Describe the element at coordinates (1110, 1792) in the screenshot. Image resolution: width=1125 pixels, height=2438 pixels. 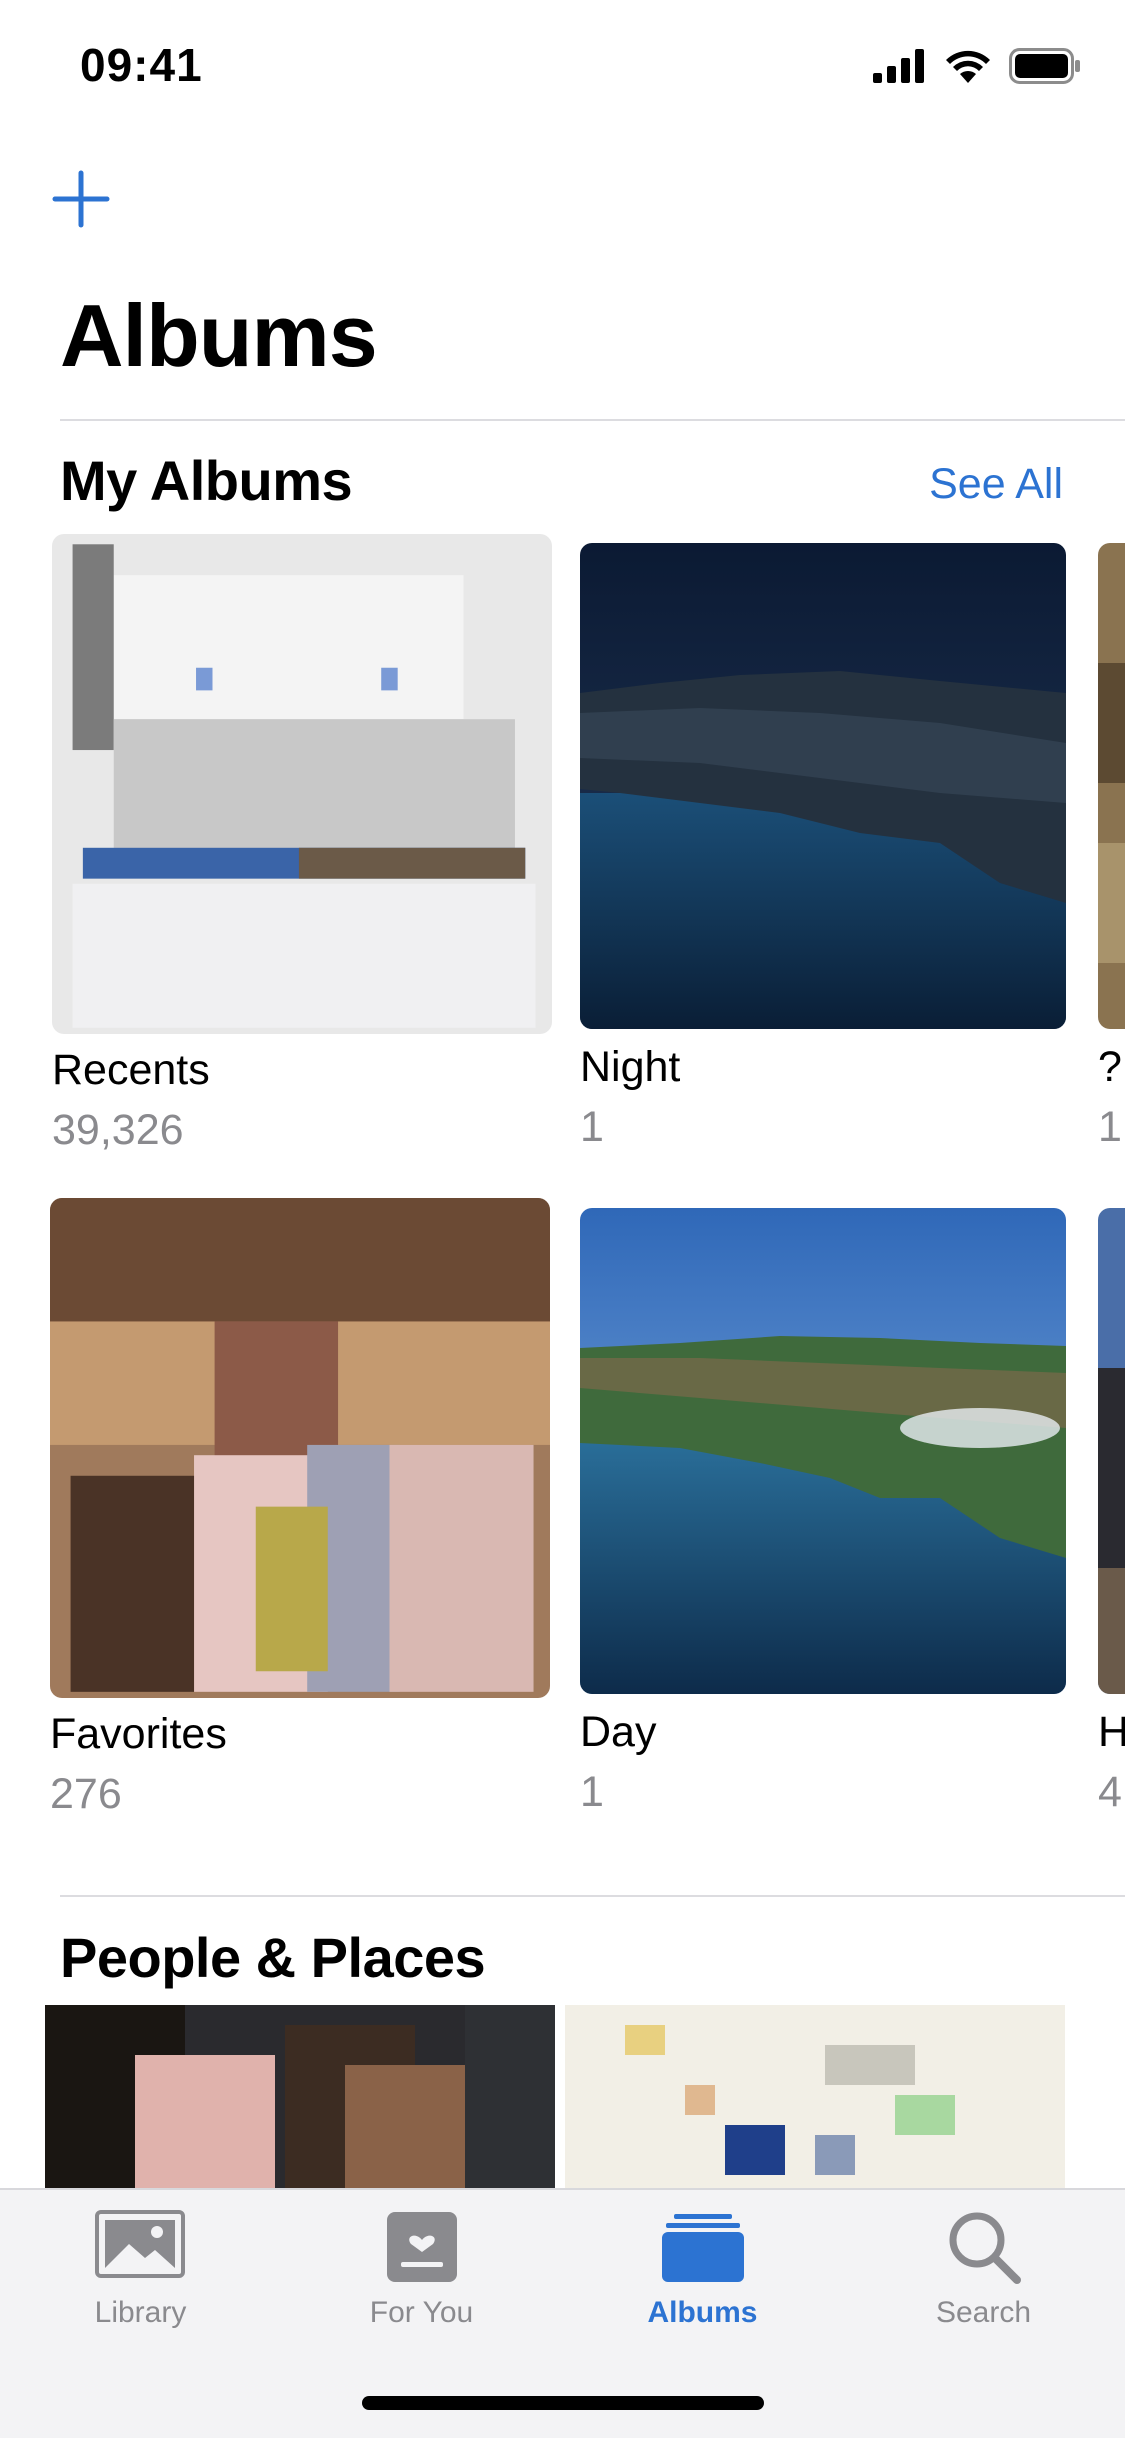
I see `album-count: 4` at that location.